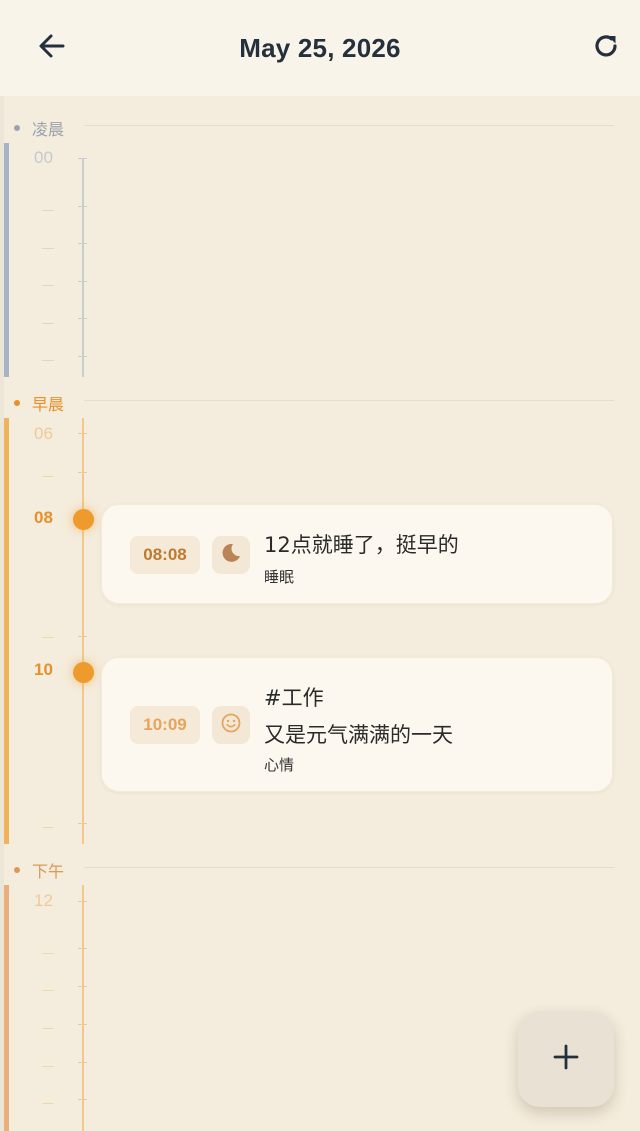  Describe the element at coordinates (48, 871) in the screenshot. I see `section-label-text: 下午` at that location.